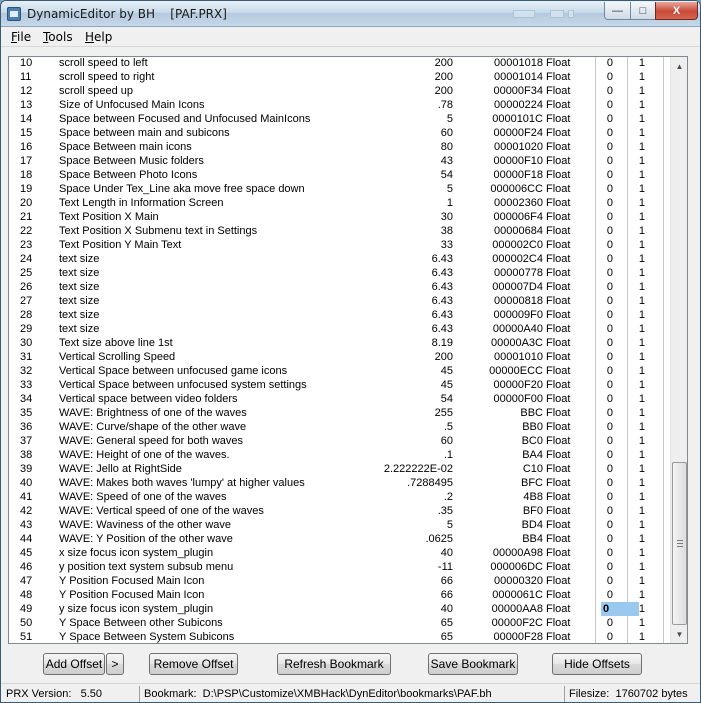 This screenshot has width=701, height=703. I want to click on row-value: 60, so click(411, 133).